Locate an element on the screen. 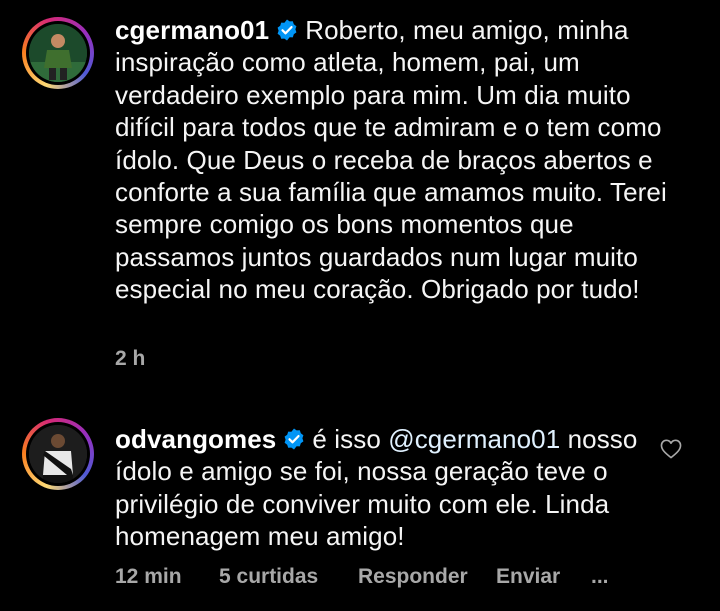 The image size is (720, 611). comment-timestamp: 12 min is located at coordinates (148, 576).